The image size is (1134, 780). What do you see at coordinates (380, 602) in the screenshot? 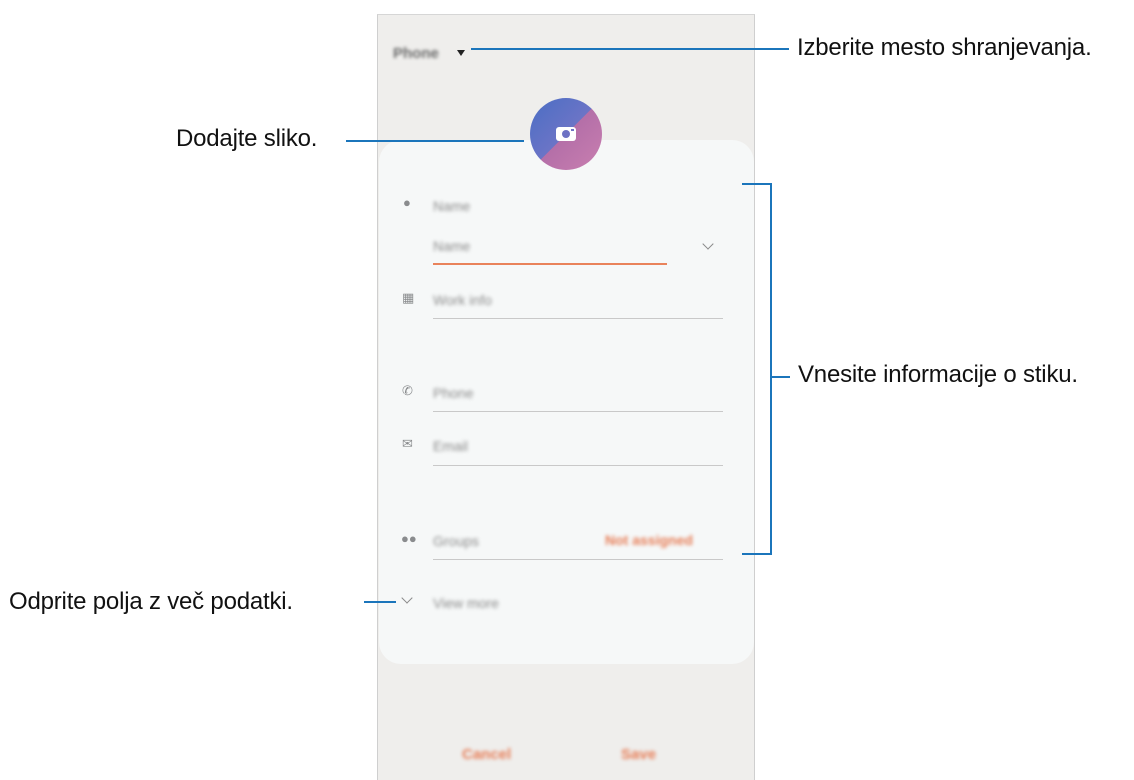
I see `more-fields-callout-line` at bounding box center [380, 602].